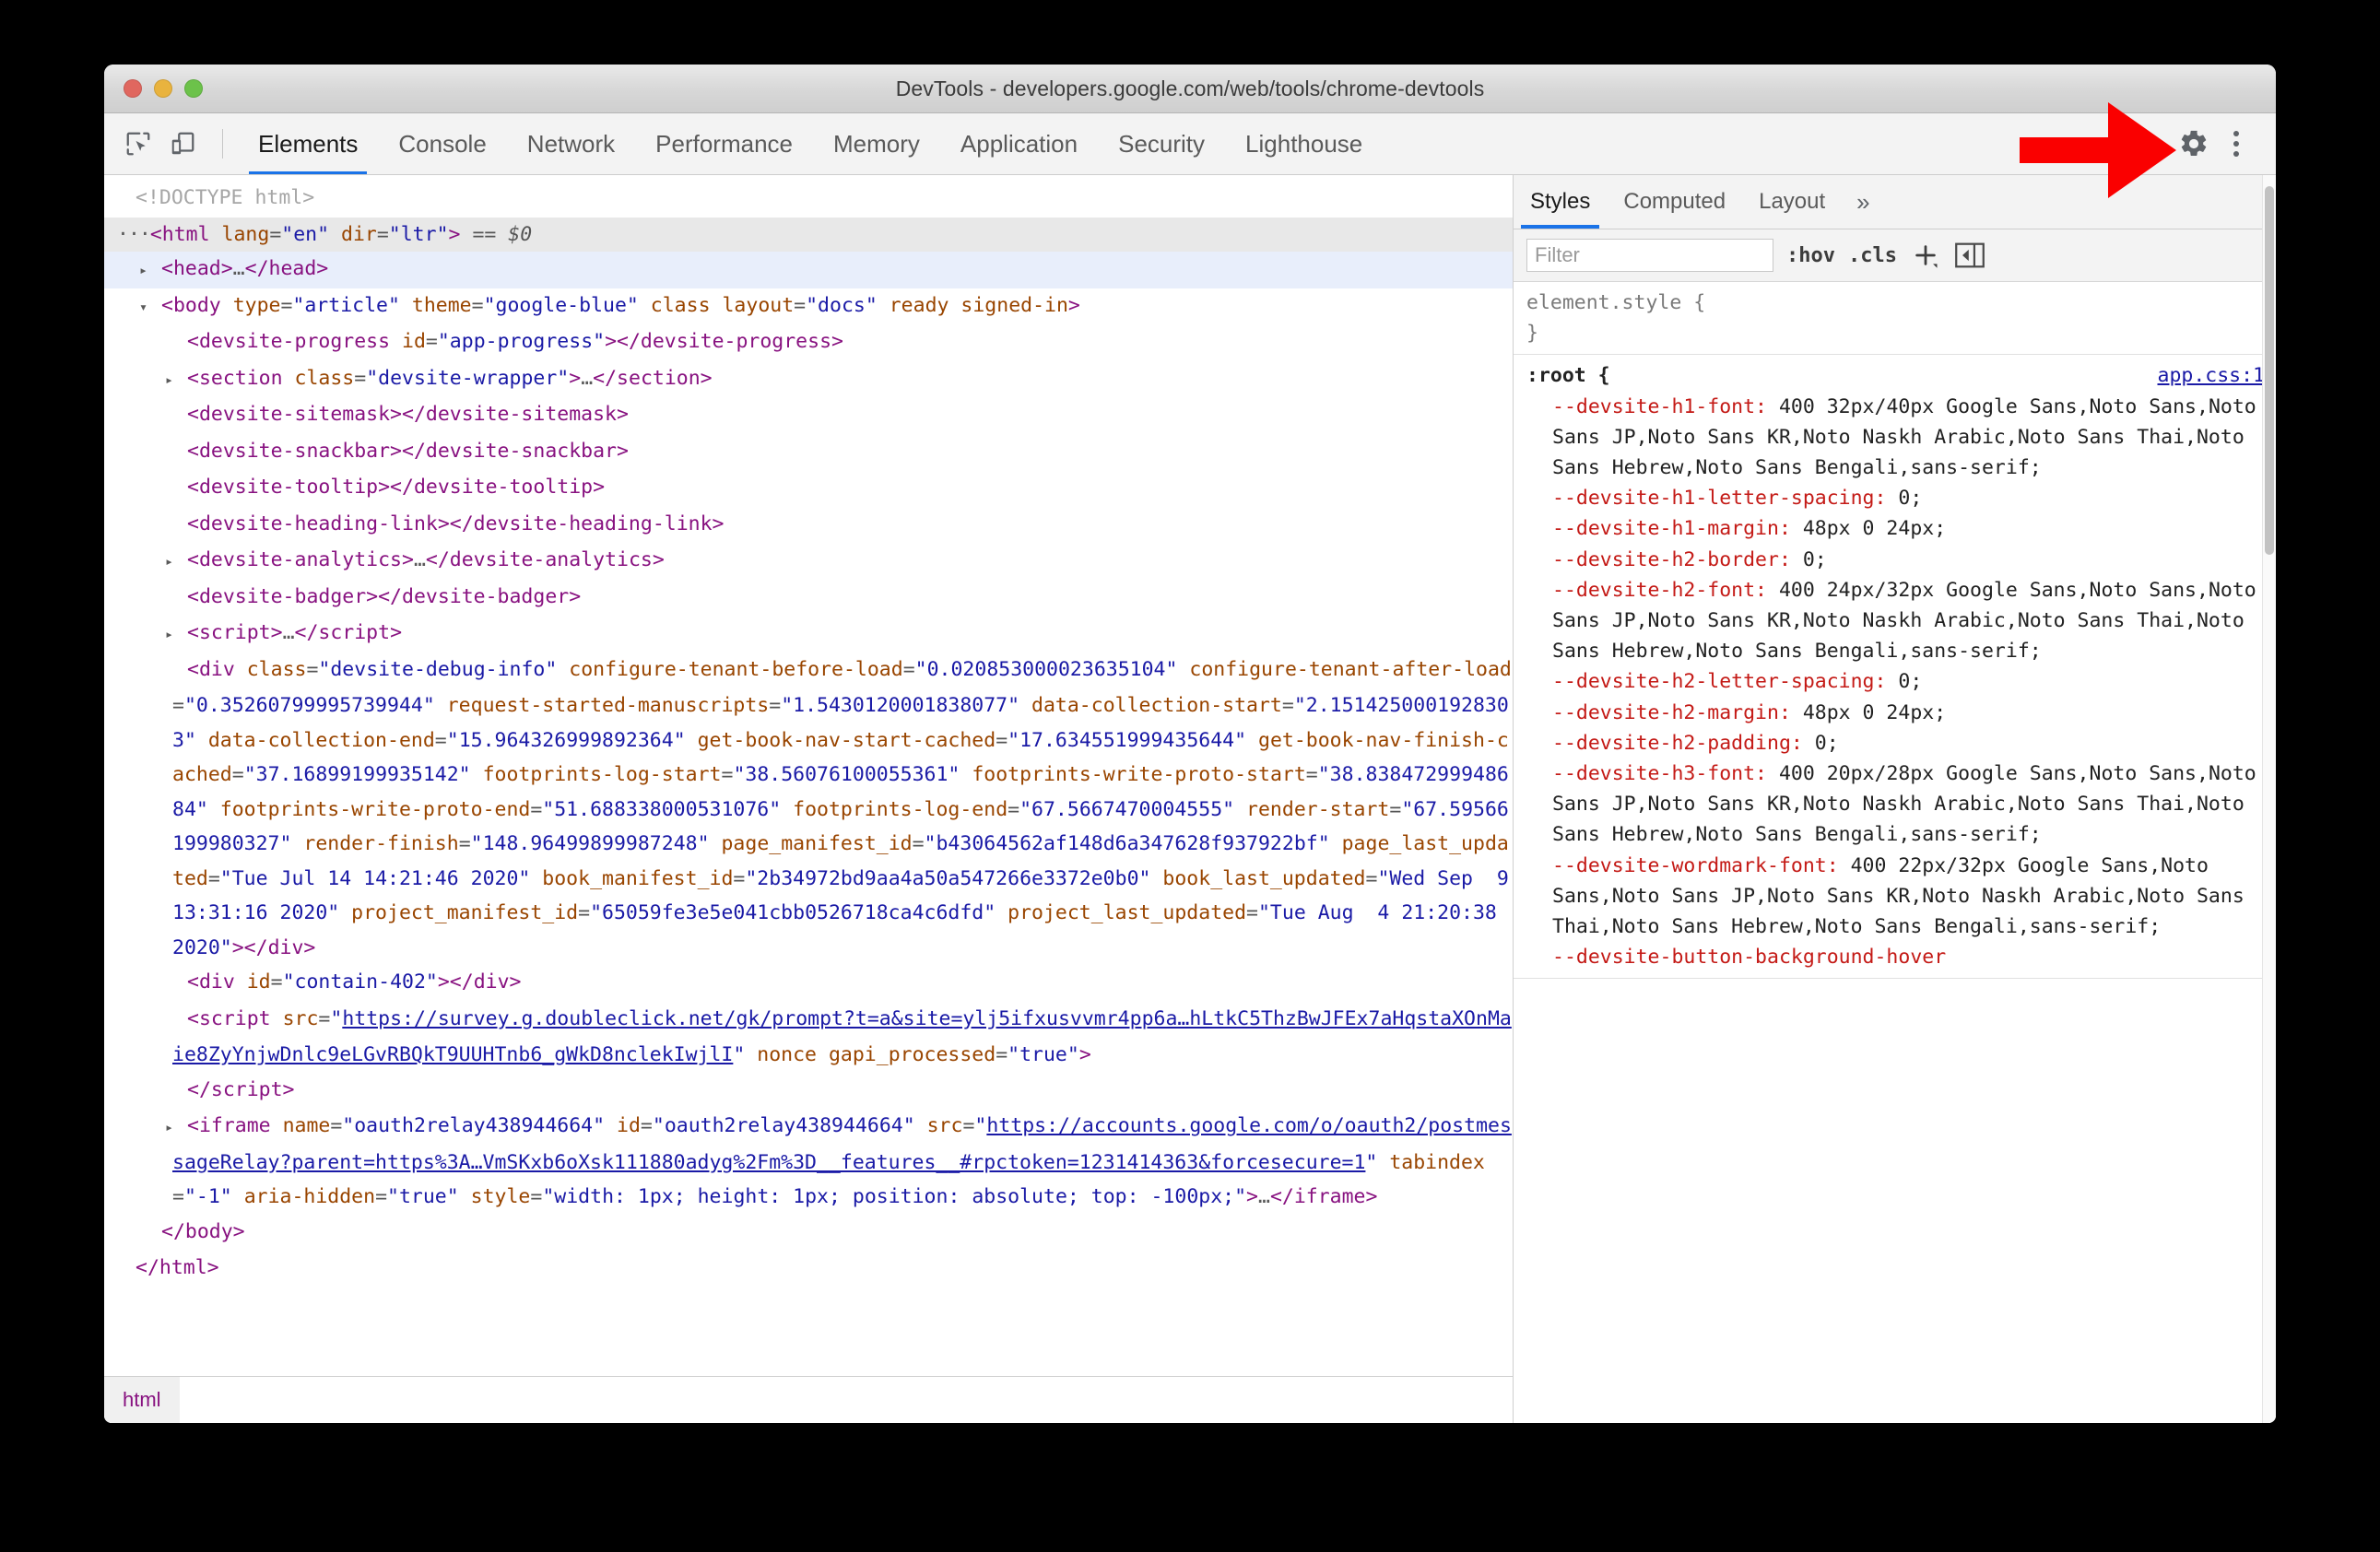 The height and width of the screenshot is (1552, 2380). Describe the element at coordinates (1895, 713) in the screenshot. I see `css-declaration: --devsite-h2-margin: 48px 0 24px;` at that location.